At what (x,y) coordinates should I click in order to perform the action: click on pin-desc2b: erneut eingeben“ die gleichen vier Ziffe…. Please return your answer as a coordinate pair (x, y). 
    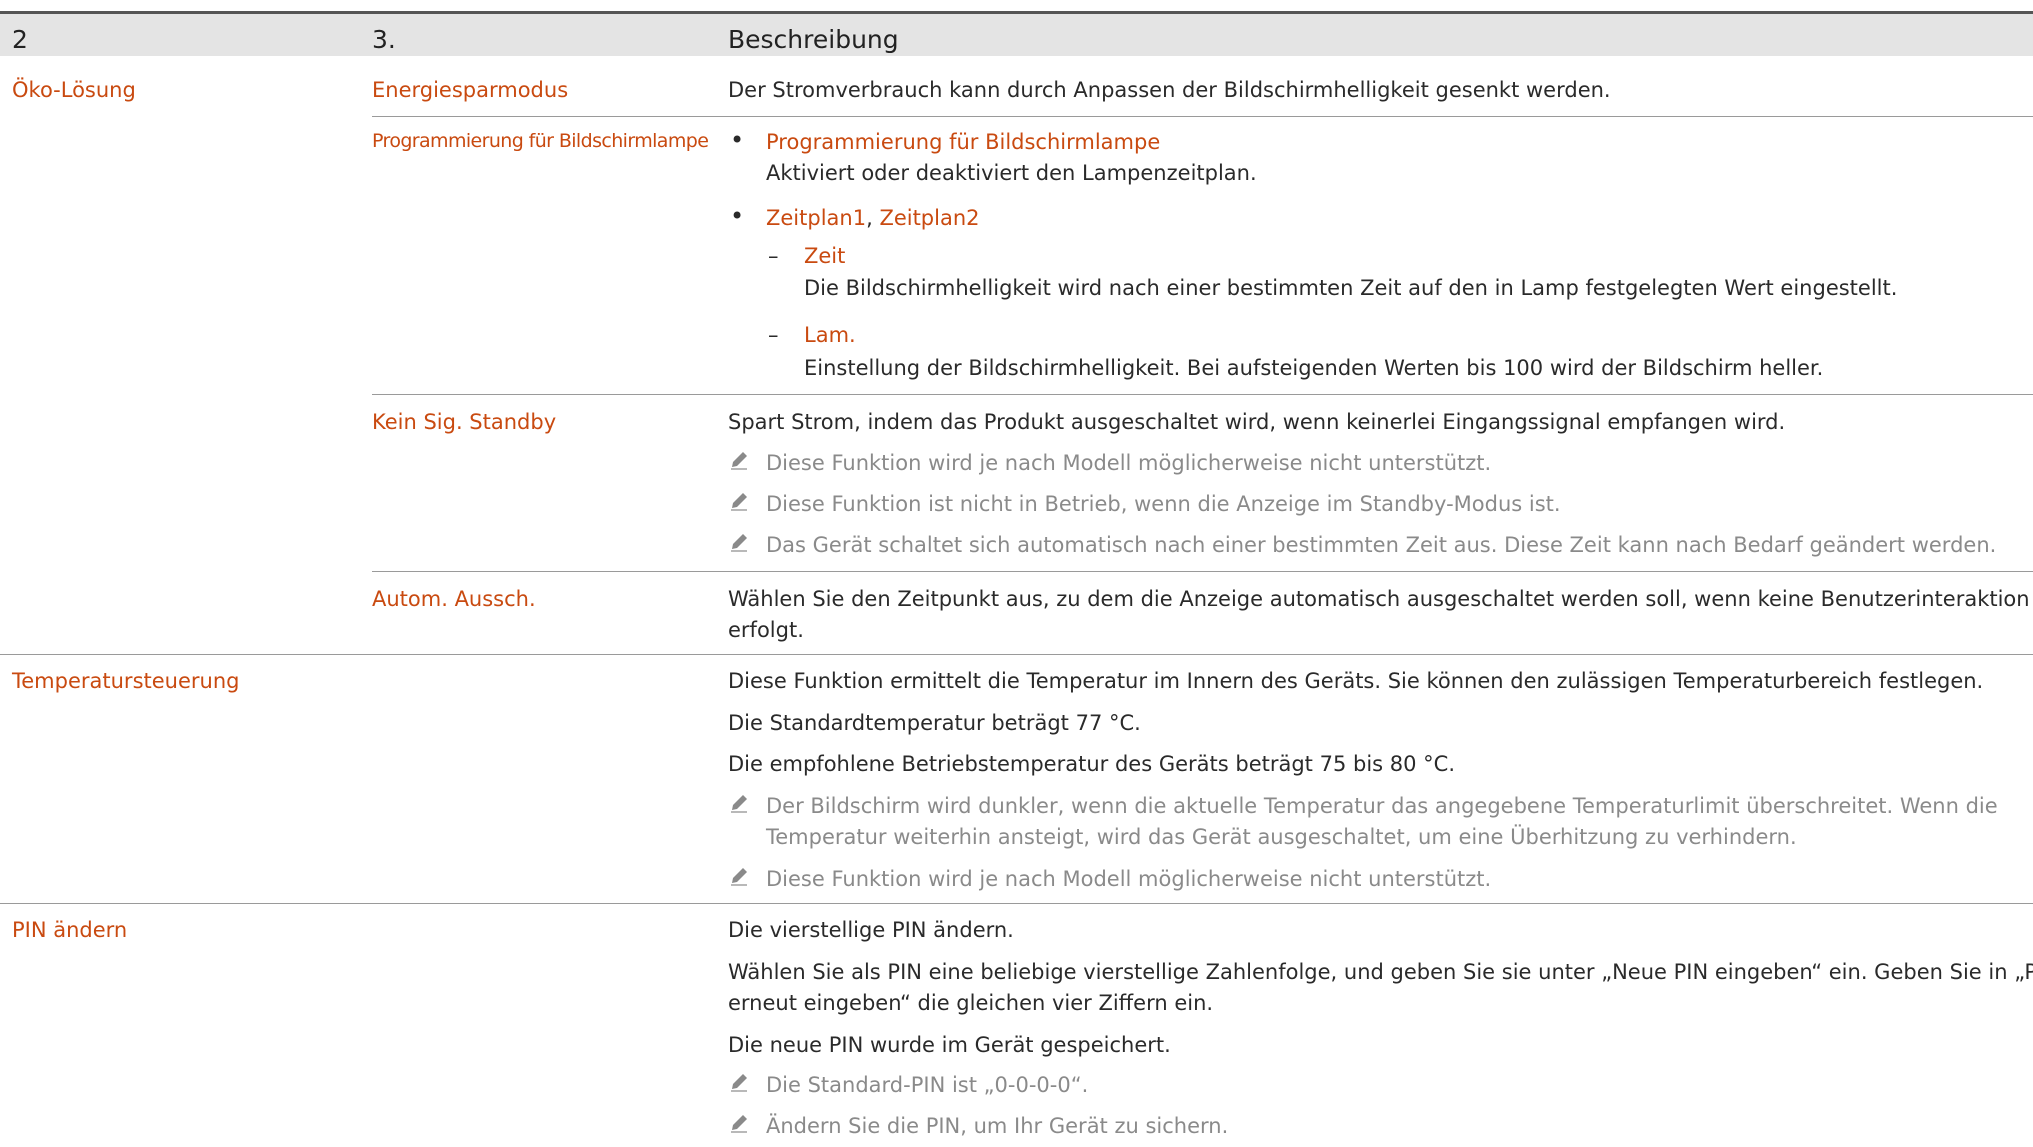
    Looking at the image, I should click on (971, 1003).